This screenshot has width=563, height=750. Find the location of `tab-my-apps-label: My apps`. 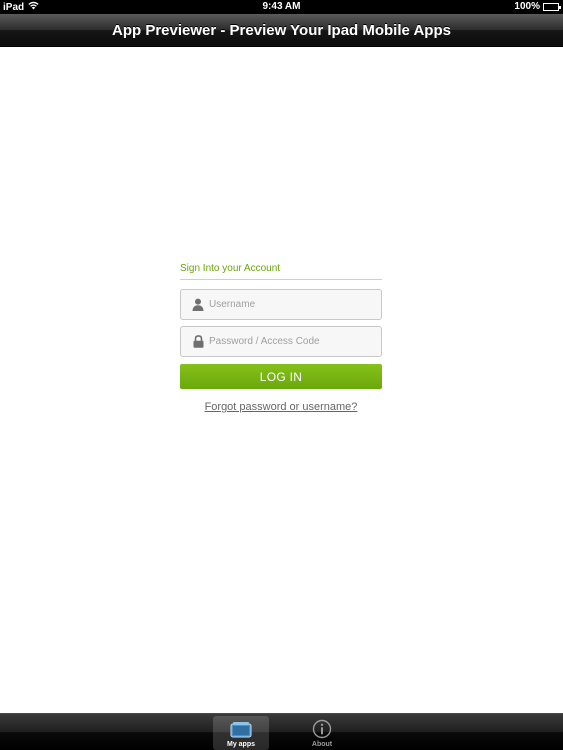

tab-my-apps-label: My apps is located at coordinates (240, 744).